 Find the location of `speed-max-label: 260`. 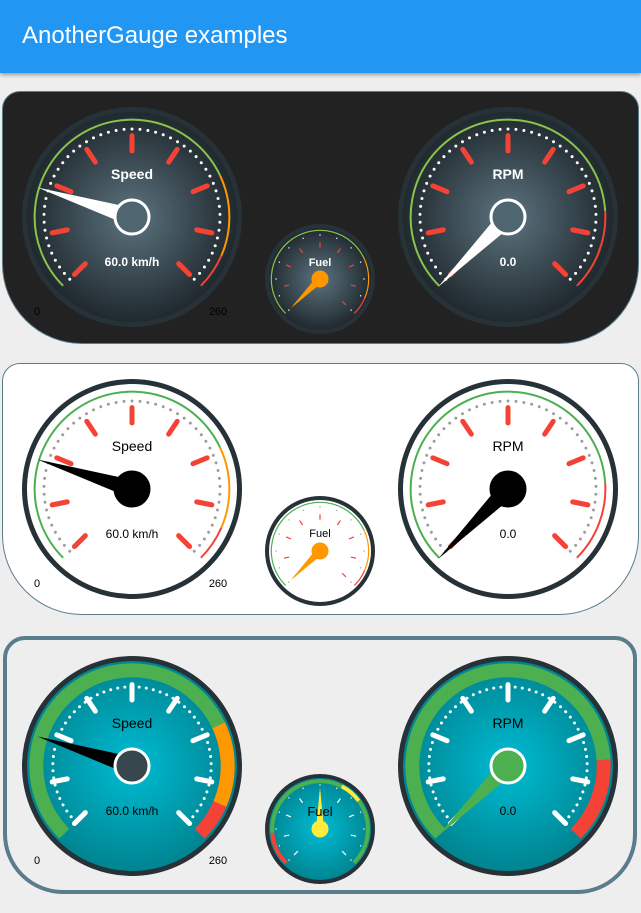

speed-max-label: 260 is located at coordinates (218, 861).